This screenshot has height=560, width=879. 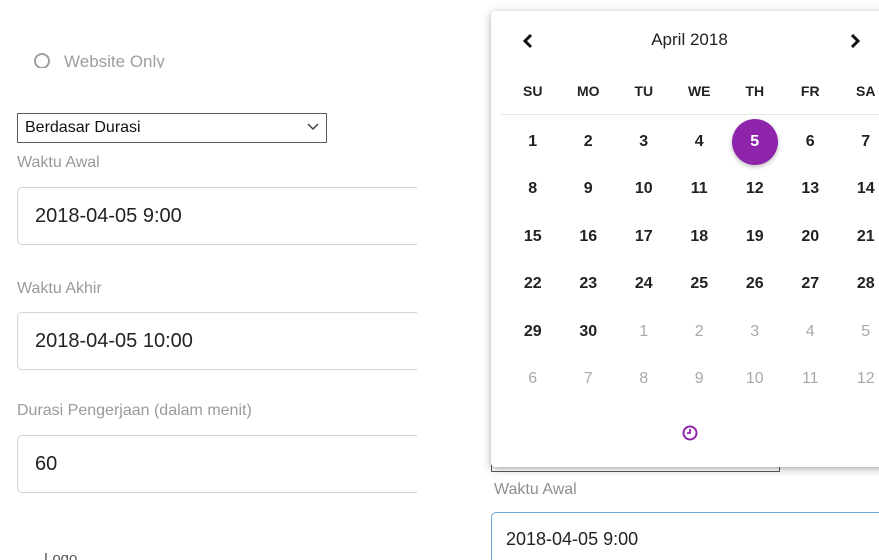 I want to click on calendar-day-outside: 12, so click(x=858, y=380).